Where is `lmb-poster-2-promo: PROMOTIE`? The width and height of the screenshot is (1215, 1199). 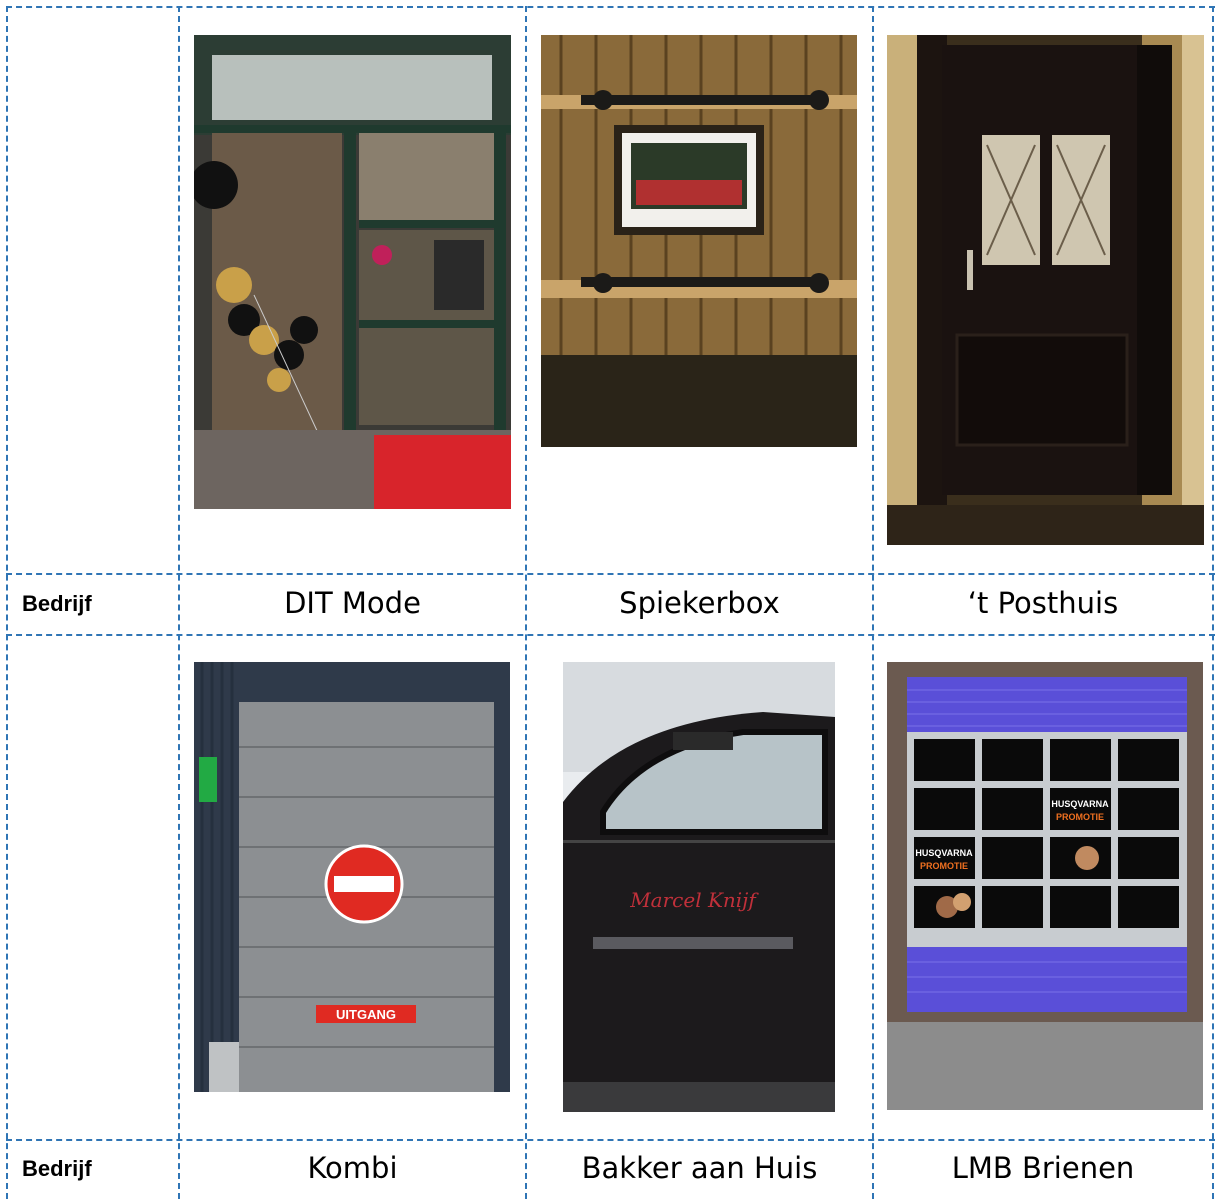 lmb-poster-2-promo: PROMOTIE is located at coordinates (944, 866).